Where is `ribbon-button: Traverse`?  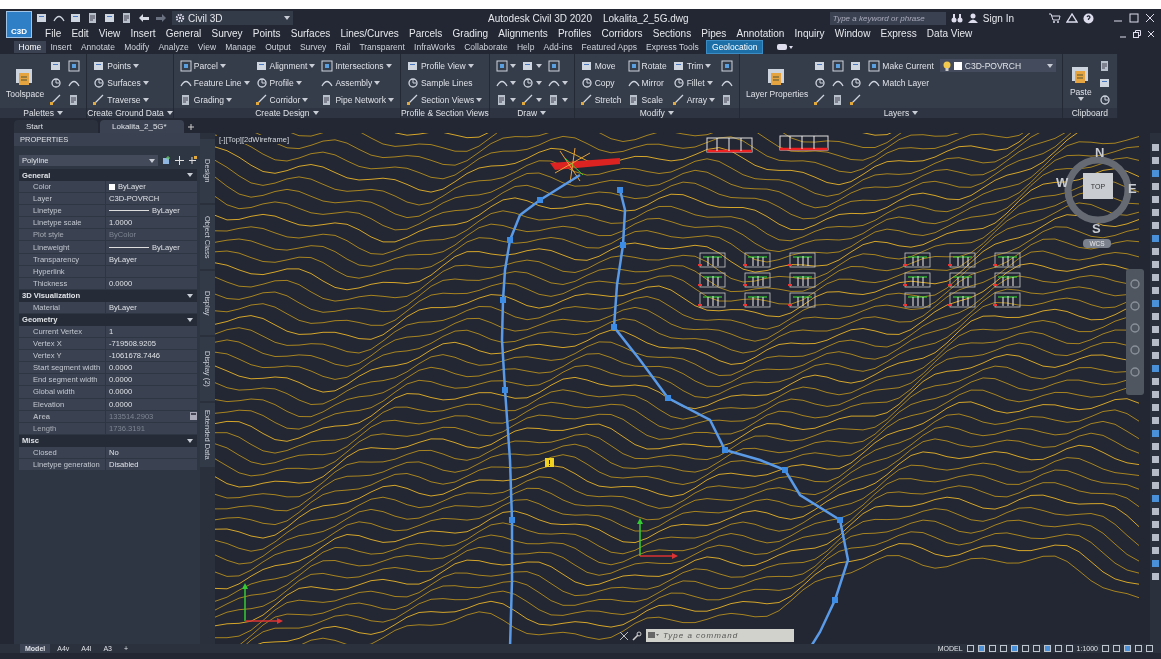
ribbon-button: Traverse is located at coordinates (130, 99).